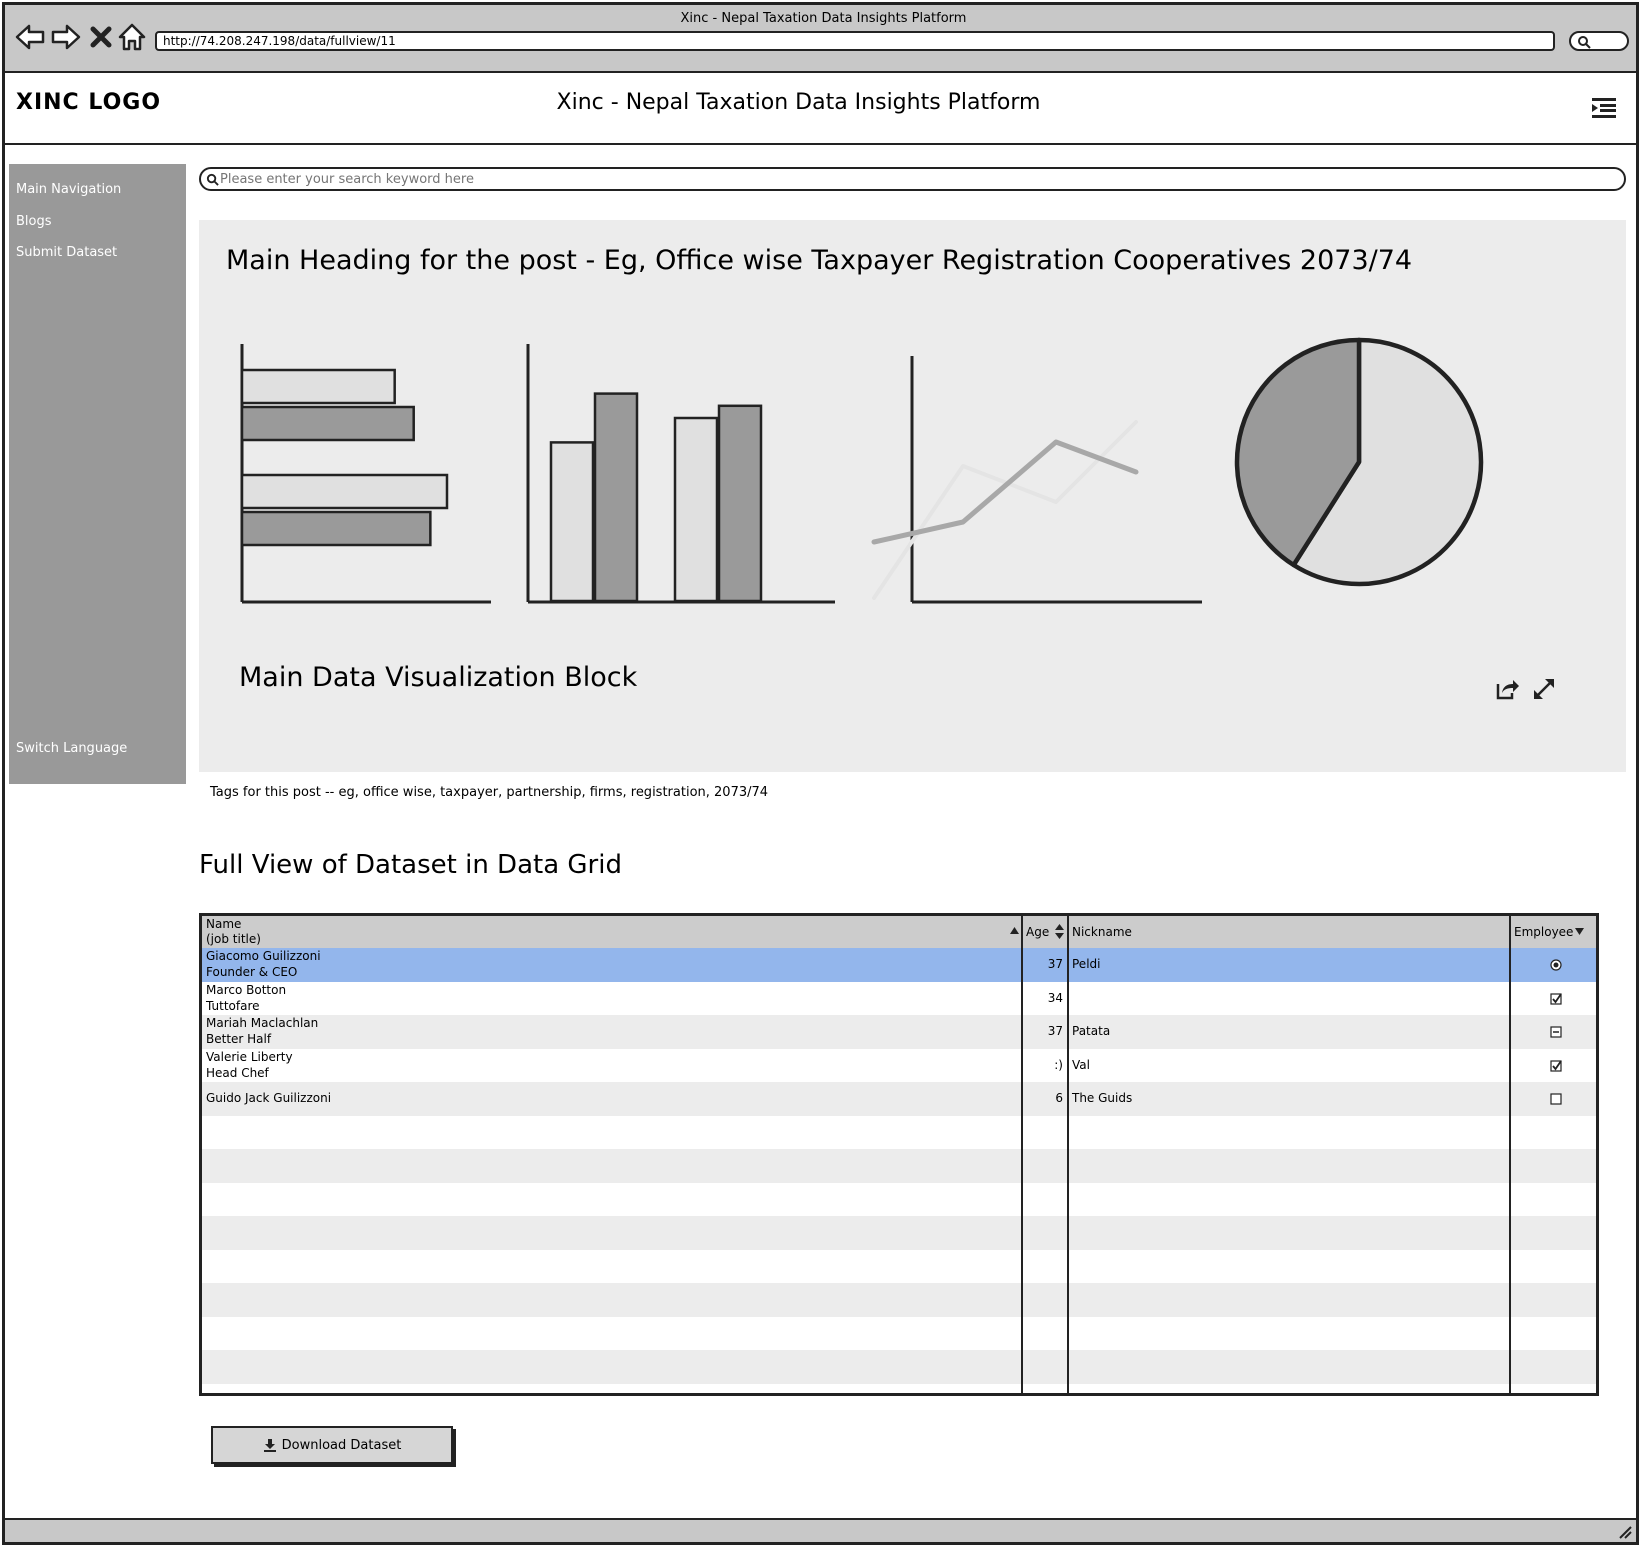  What do you see at coordinates (1625, 1532) in the screenshot?
I see `resize-grip-icon` at bounding box center [1625, 1532].